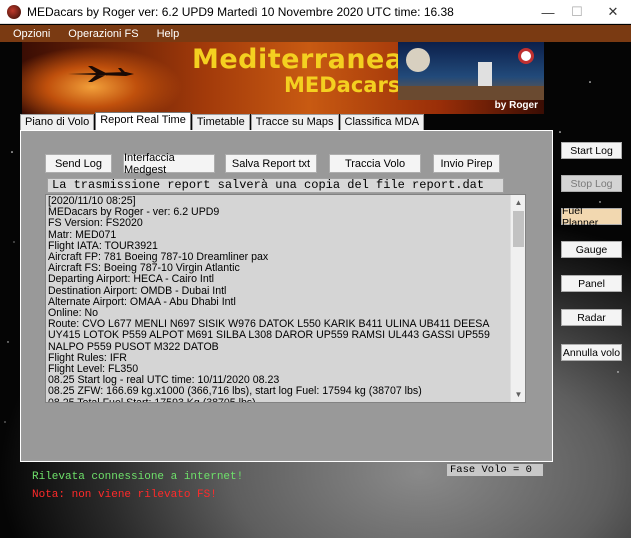  I want to click on app-icon, so click(14, 11).